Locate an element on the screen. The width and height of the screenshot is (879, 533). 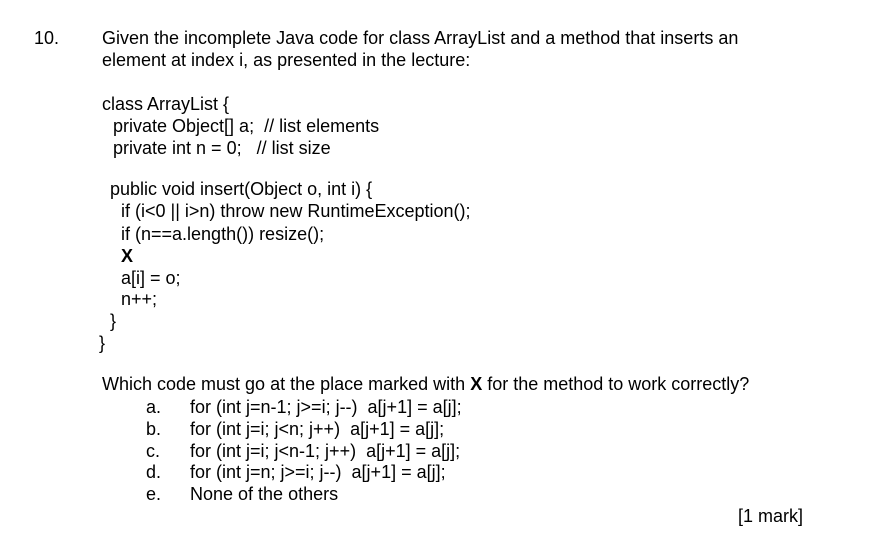
option-text: for (int j=i; j<n-1; j++) a[j+1] = a[j]; is located at coordinates (325, 451).